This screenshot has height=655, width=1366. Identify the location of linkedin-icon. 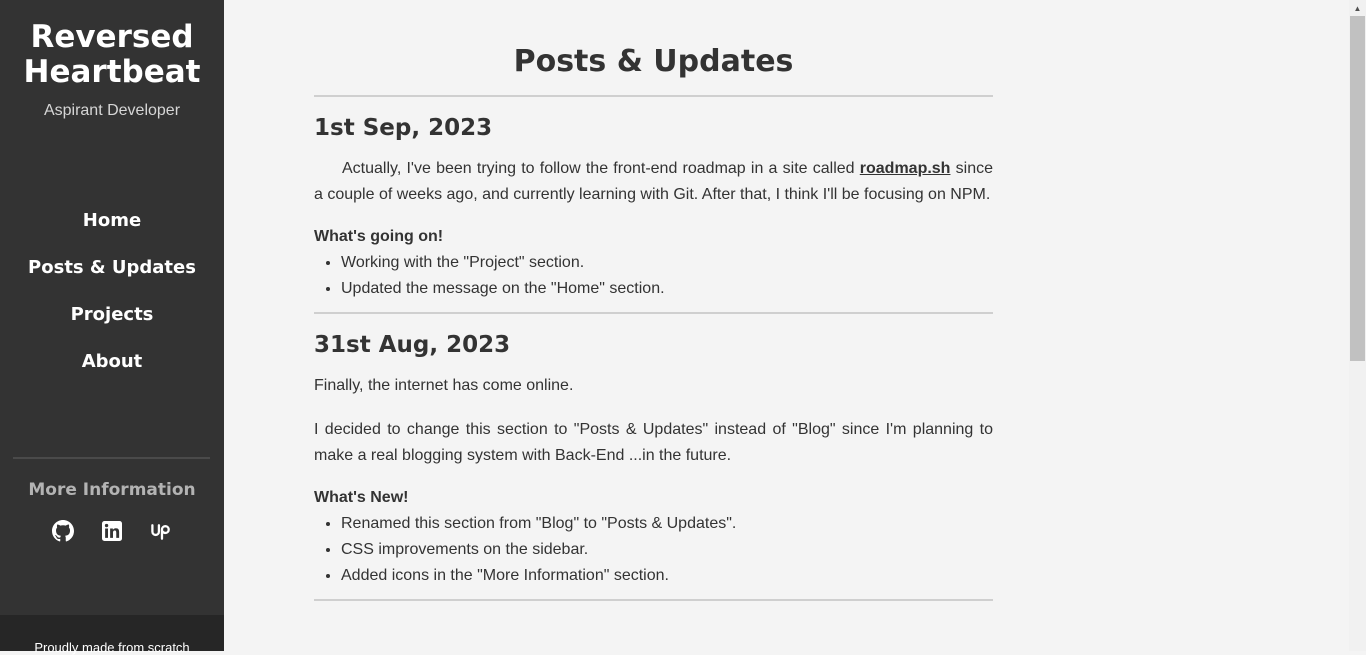
(112, 530).